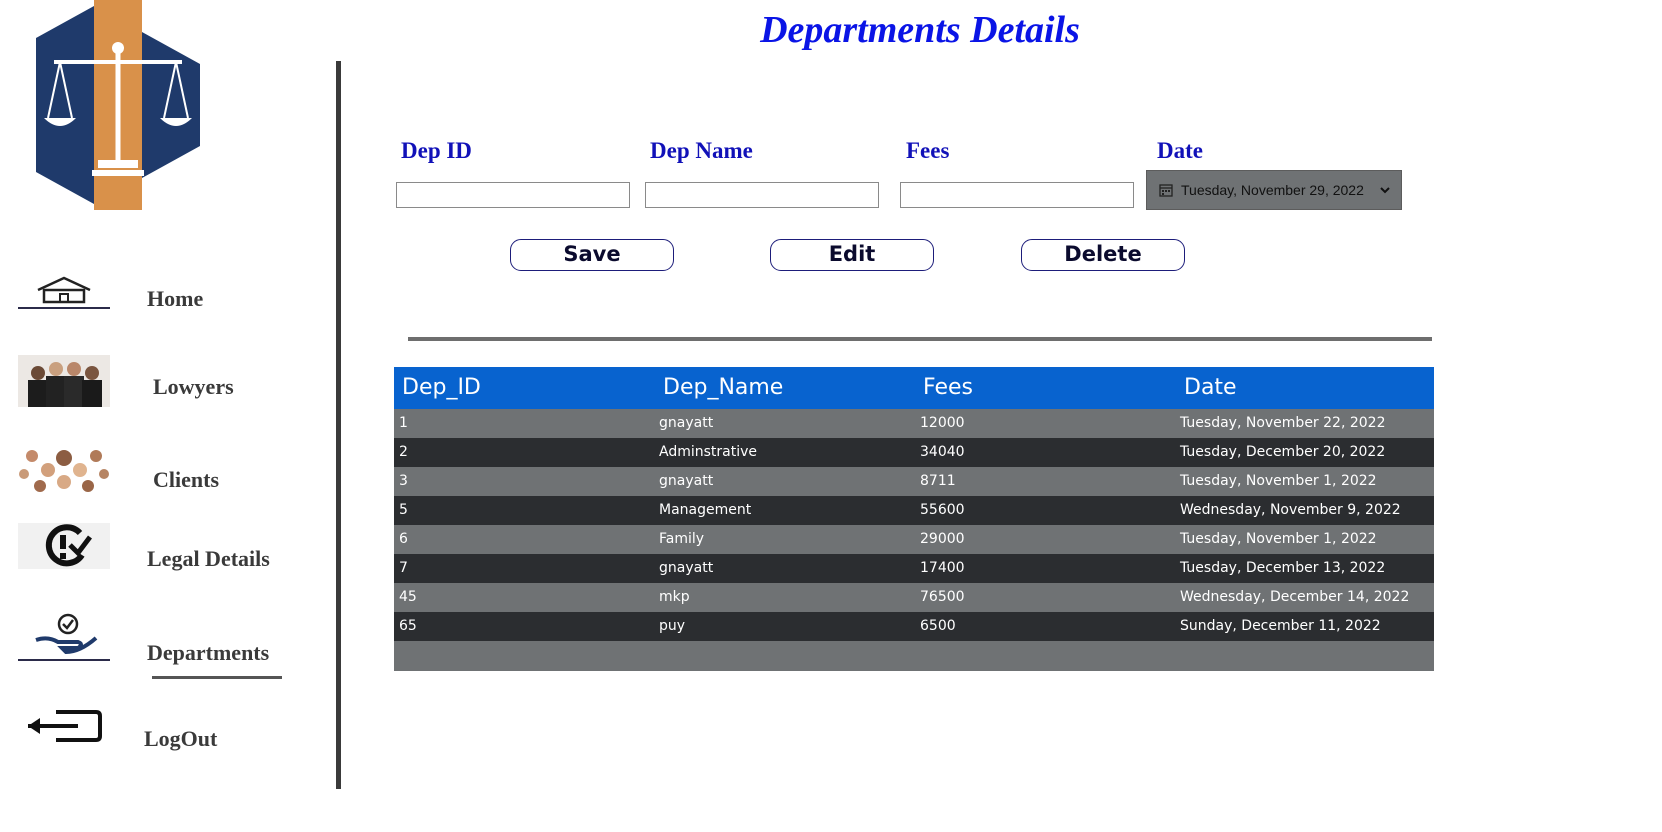 The width and height of the screenshot is (1662, 832). Describe the element at coordinates (1210, 387) in the screenshot. I see `column-header-date: Date` at that location.